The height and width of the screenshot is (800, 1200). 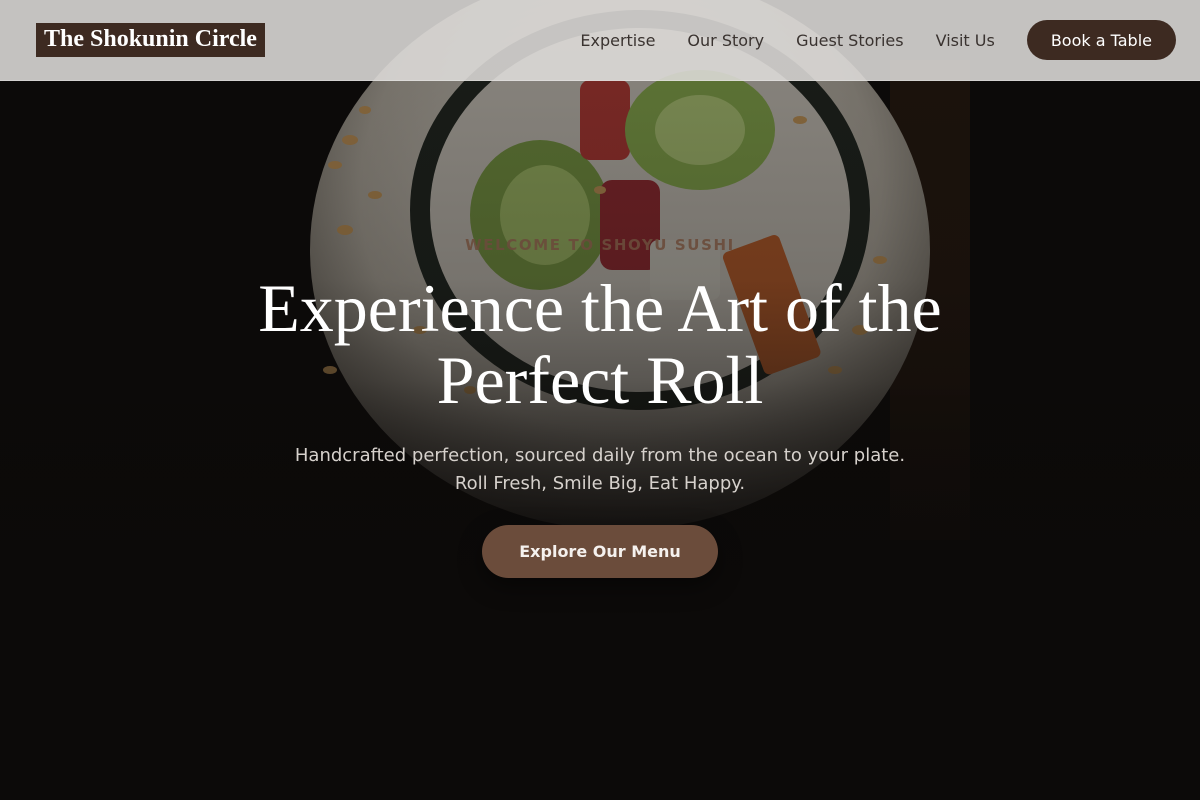 I want to click on hero-title-line-1: Experience the Art of the, so click(x=600, y=308).